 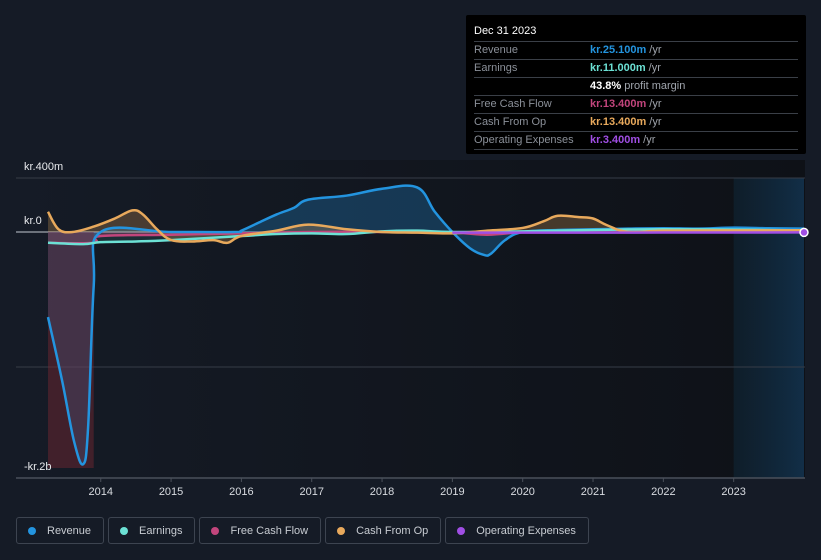 What do you see at coordinates (496, 50) in the screenshot?
I see `tooltip-label: Revenue` at bounding box center [496, 50].